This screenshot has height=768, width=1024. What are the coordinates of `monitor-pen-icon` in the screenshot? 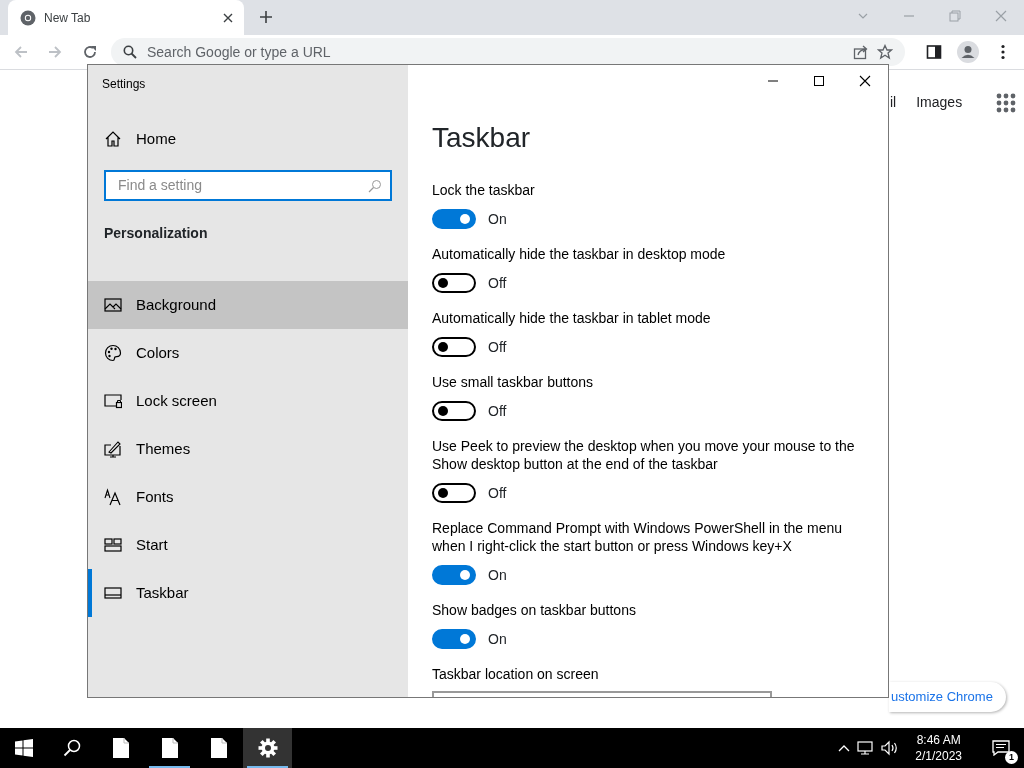 It's located at (113, 449).